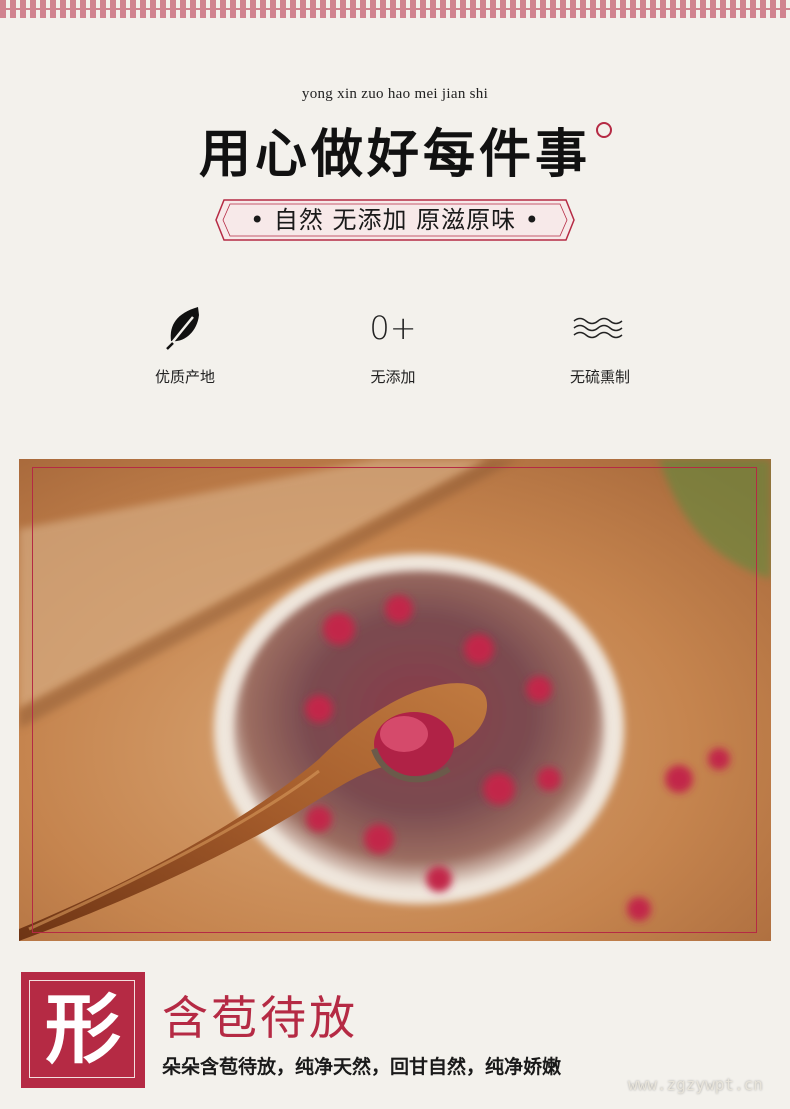 The image size is (790, 1109). Describe the element at coordinates (395, 9) in the screenshot. I see `decorative-top-border` at that location.